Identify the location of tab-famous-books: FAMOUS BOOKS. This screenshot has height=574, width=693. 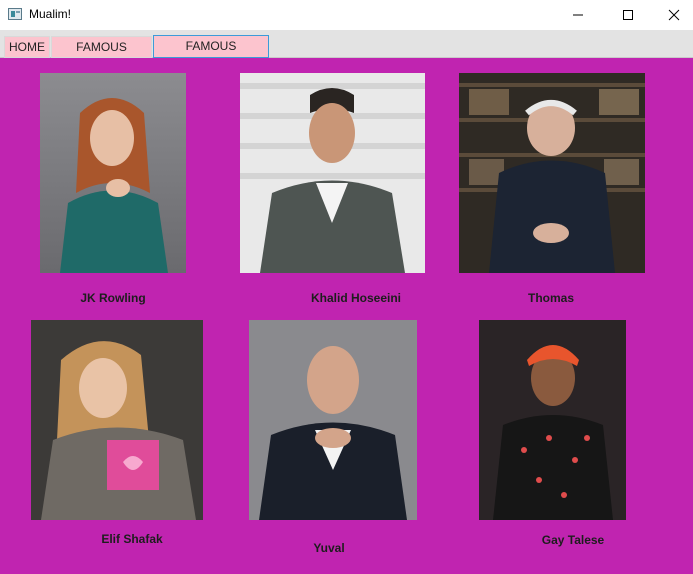
(101, 55).